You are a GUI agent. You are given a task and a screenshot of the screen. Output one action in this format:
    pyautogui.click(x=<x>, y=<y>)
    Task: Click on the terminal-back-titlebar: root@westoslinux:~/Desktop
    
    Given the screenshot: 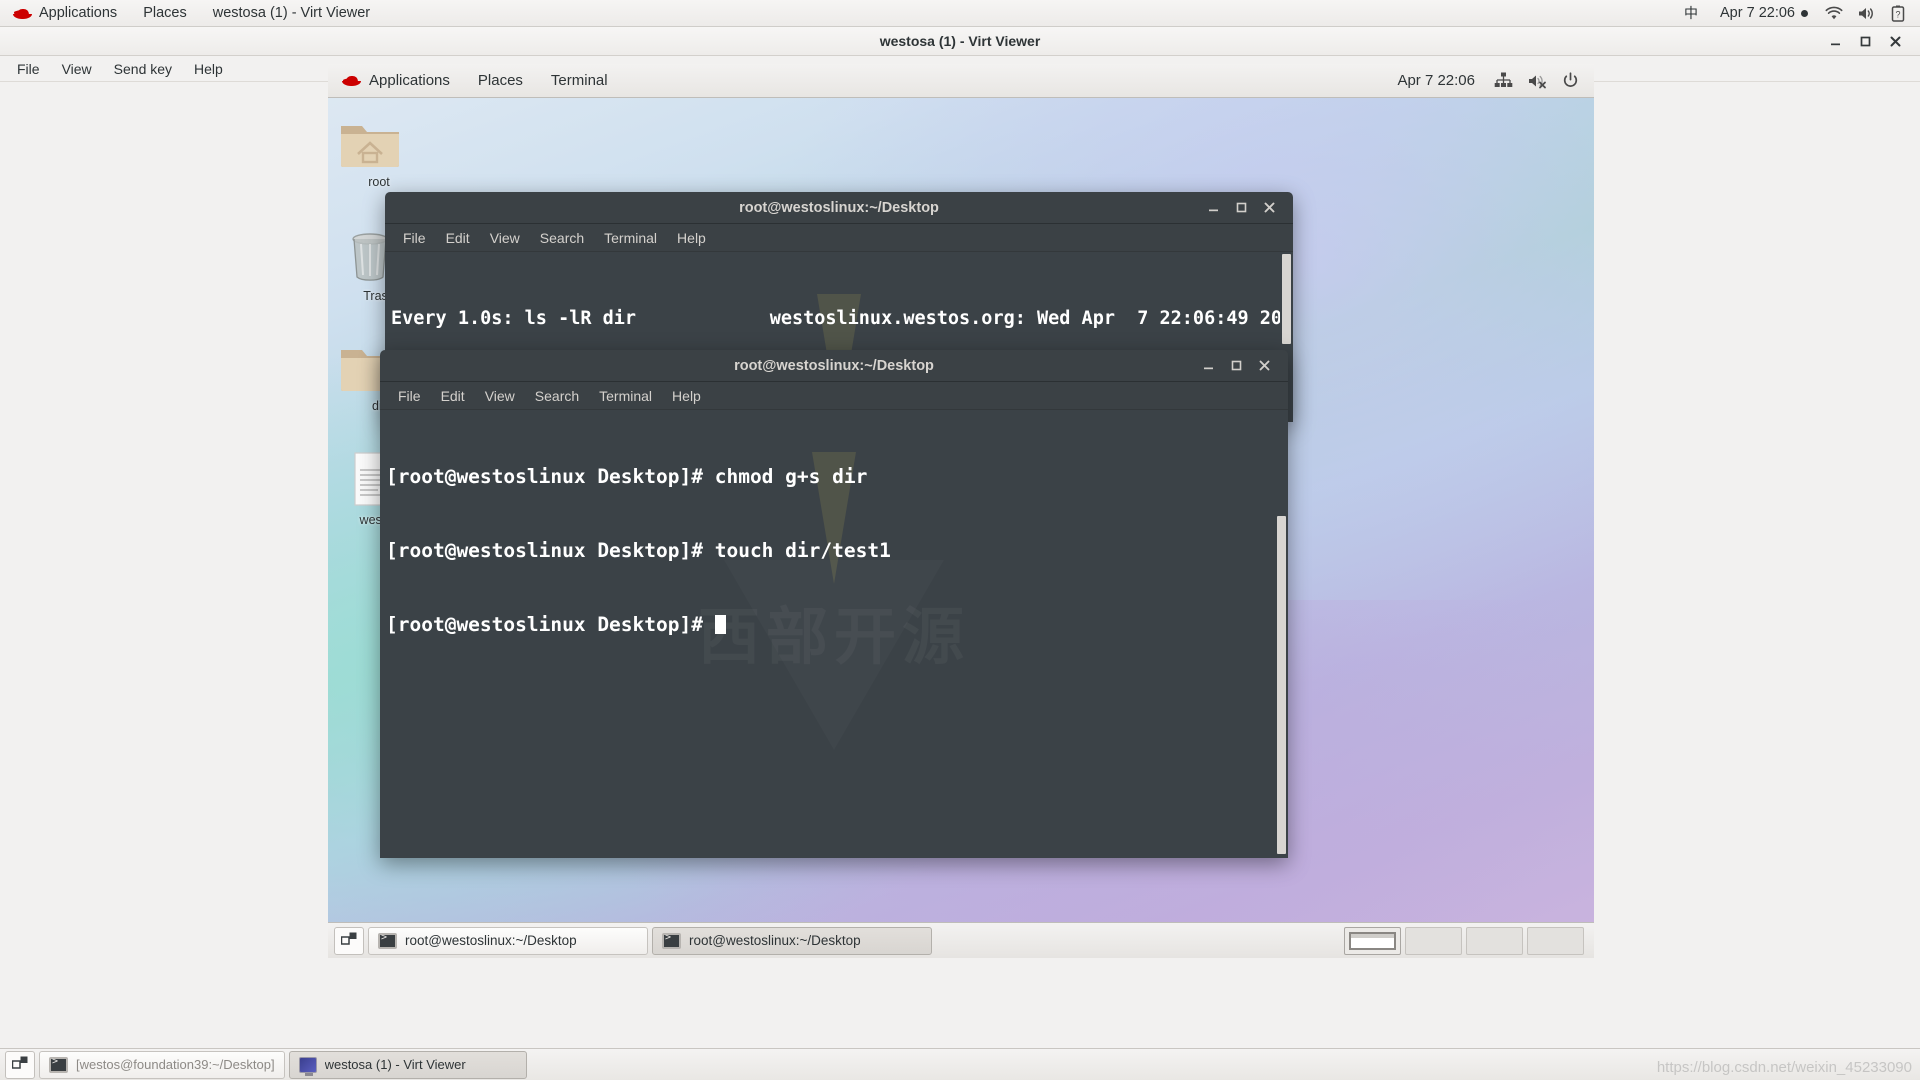 What is the action you would take?
    pyautogui.click(x=839, y=208)
    